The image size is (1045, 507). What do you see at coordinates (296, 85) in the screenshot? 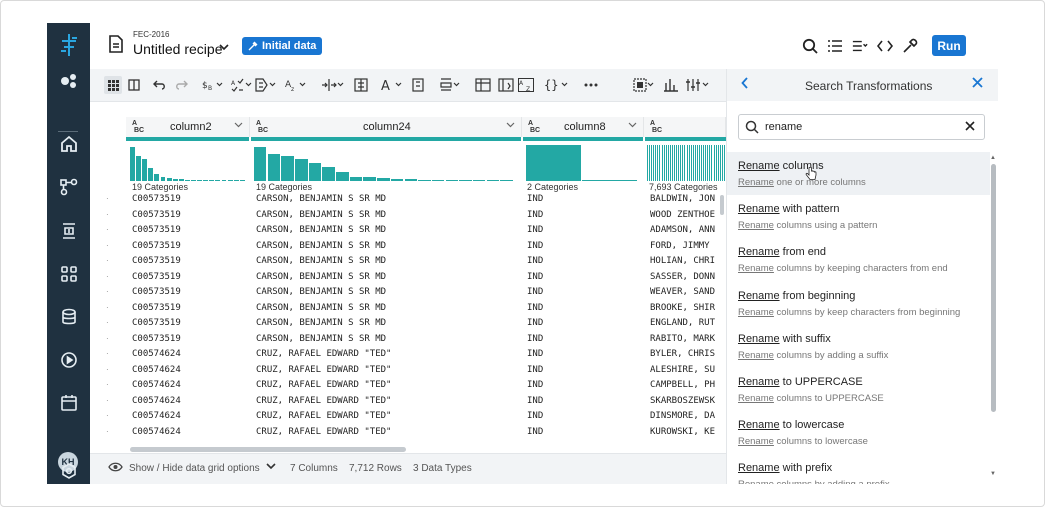
I see `sort-icon: Az` at bounding box center [296, 85].